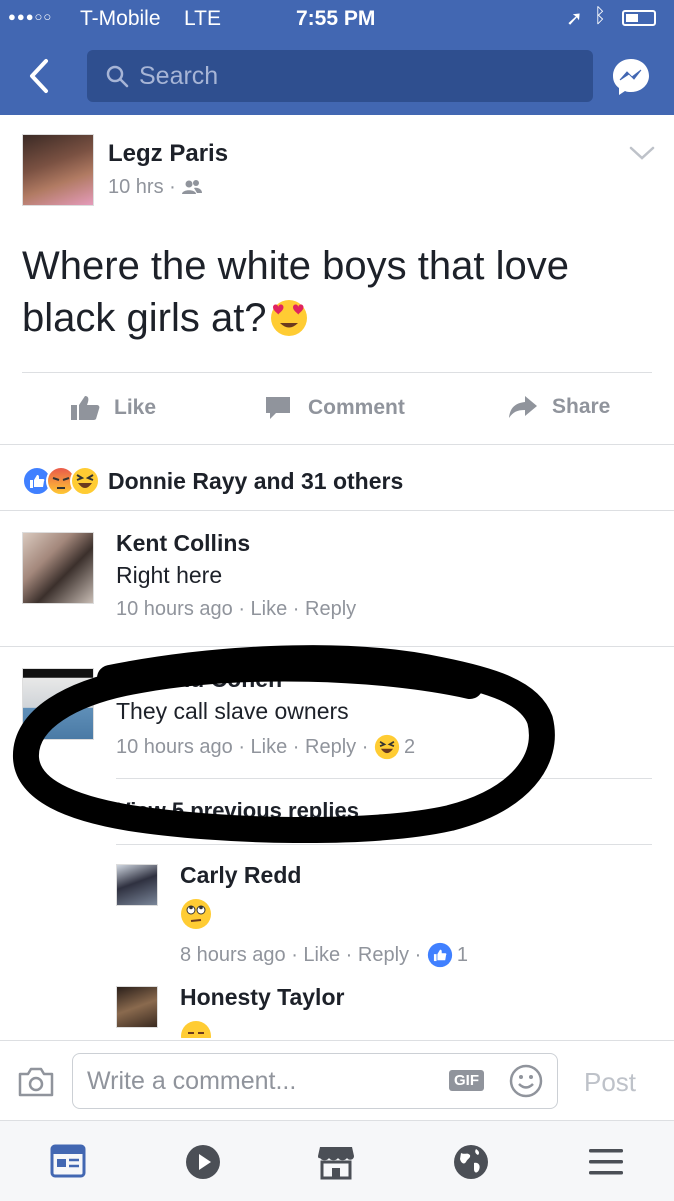 The height and width of the screenshot is (1201, 674). Describe the element at coordinates (169, 575) in the screenshot. I see `comment-text: Right here` at that location.